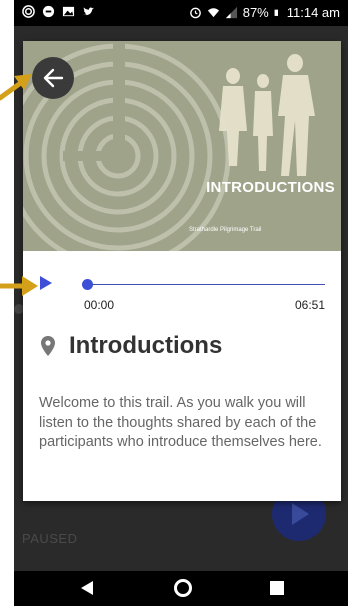 The width and height of the screenshot is (361, 606). I want to click on place-header: Introductions, so click(131, 346).